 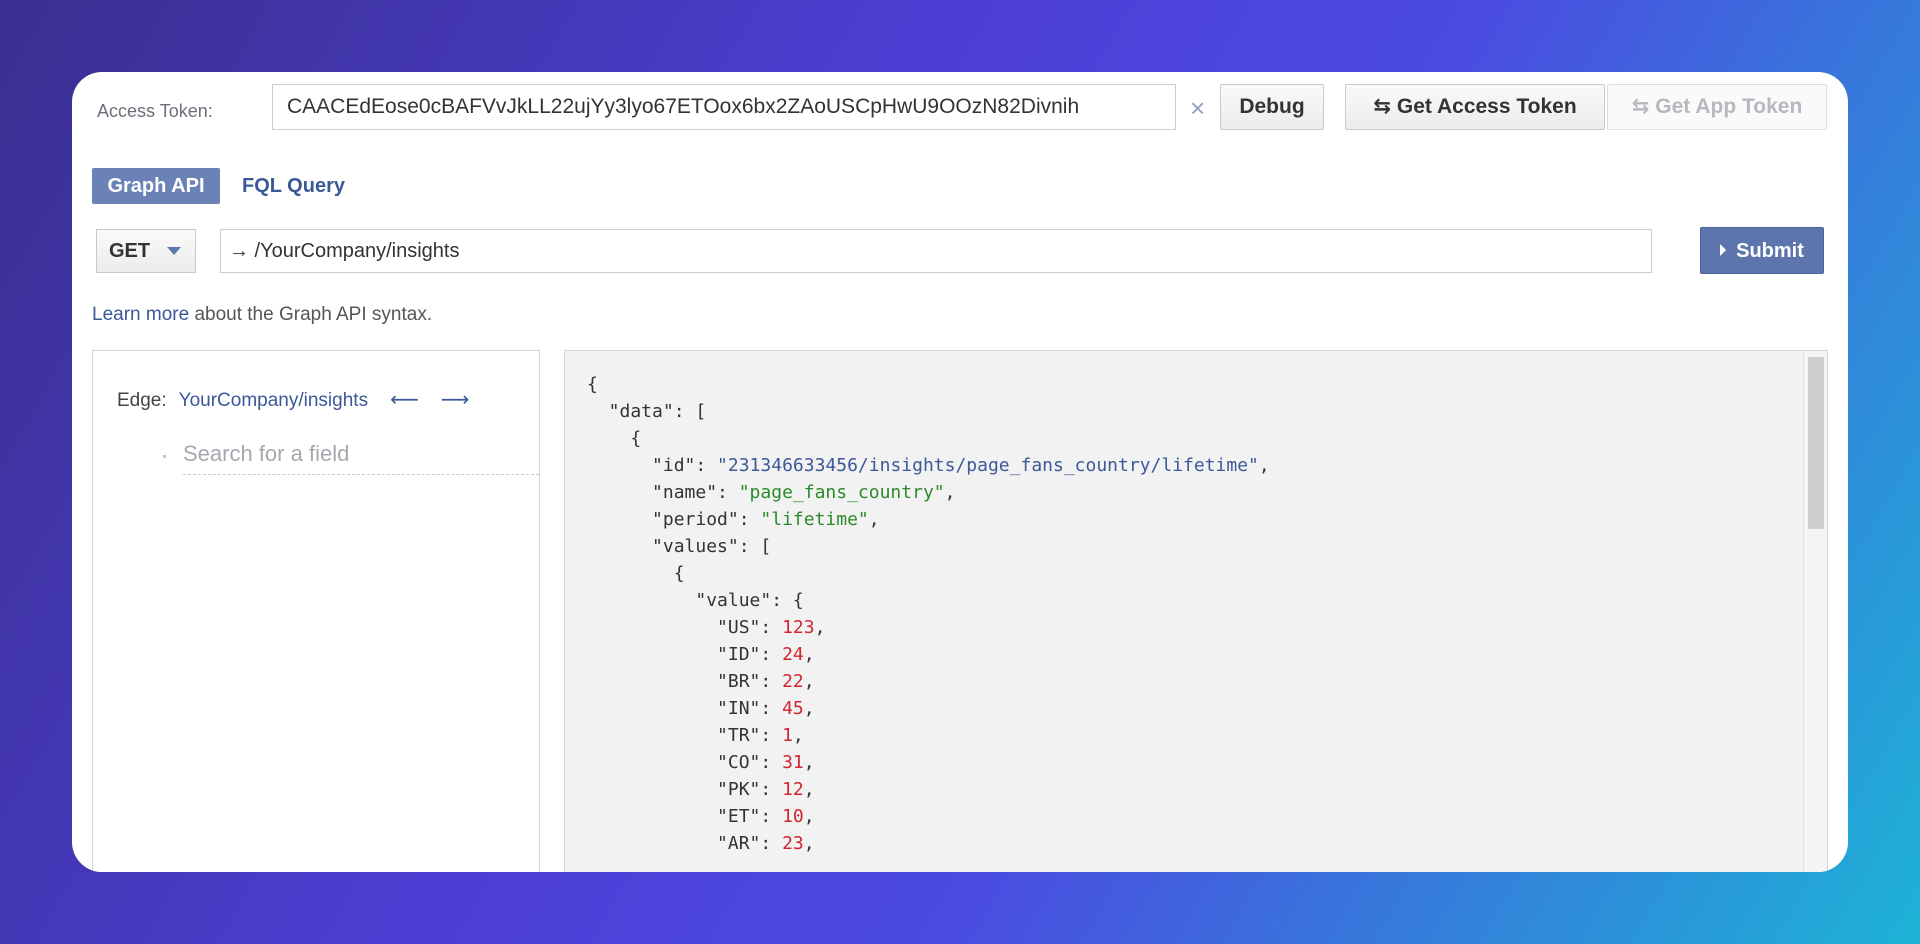 I want to click on country-value-row: "ID": 24,, so click(x=701, y=654).